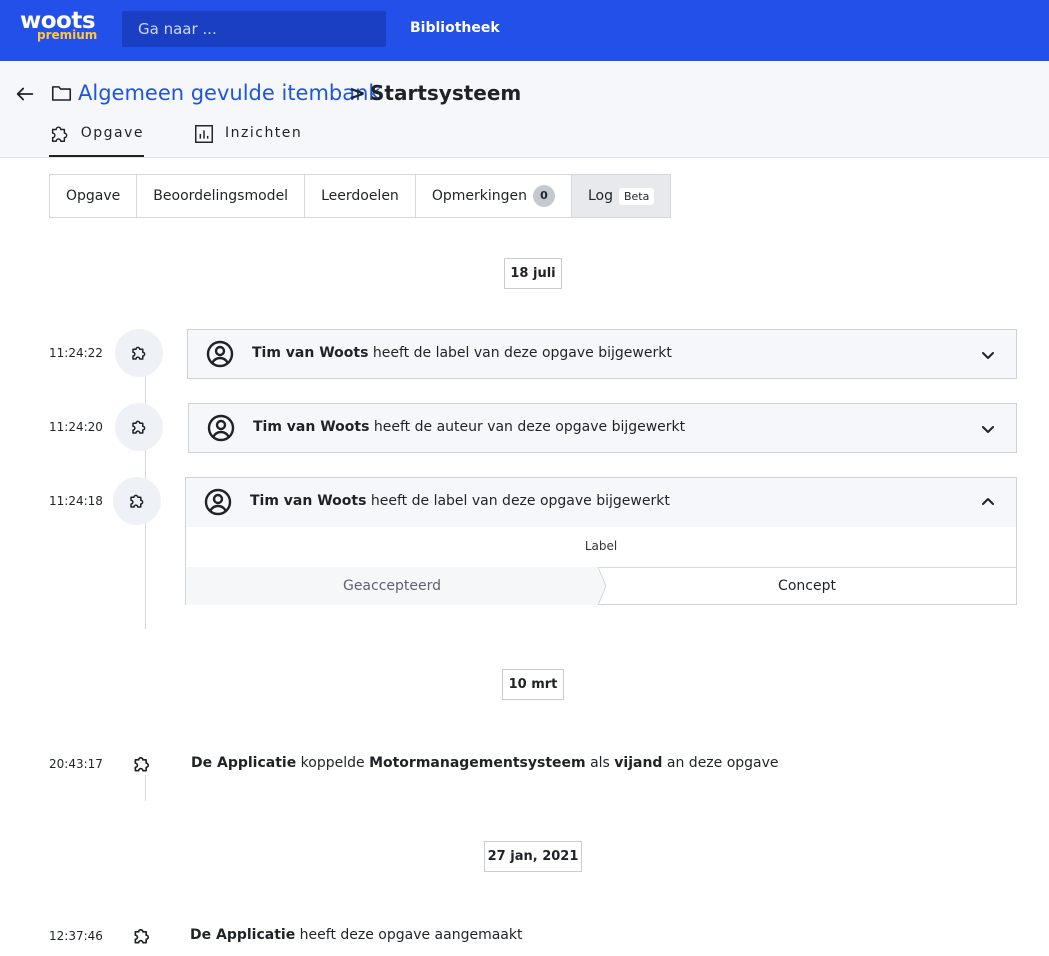 This screenshot has height=956, width=1049. What do you see at coordinates (392, 586) in the screenshot?
I see `diff-old-value: Geaccepteerd` at bounding box center [392, 586].